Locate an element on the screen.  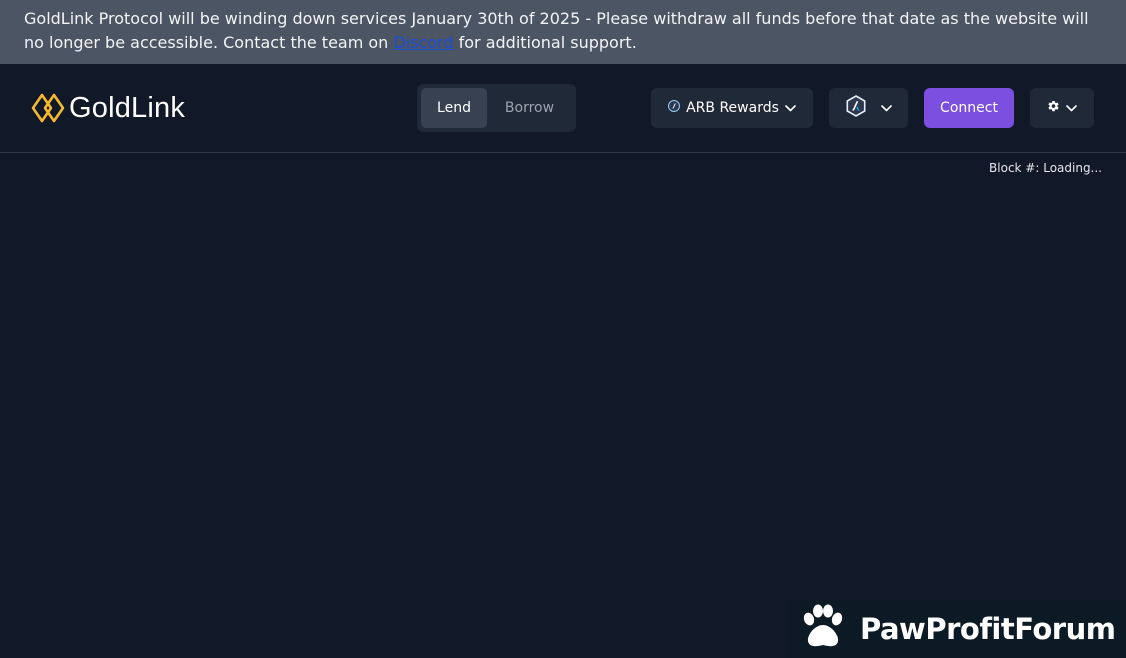
arb-rewards-label: ARB Rewards is located at coordinates (732, 108).